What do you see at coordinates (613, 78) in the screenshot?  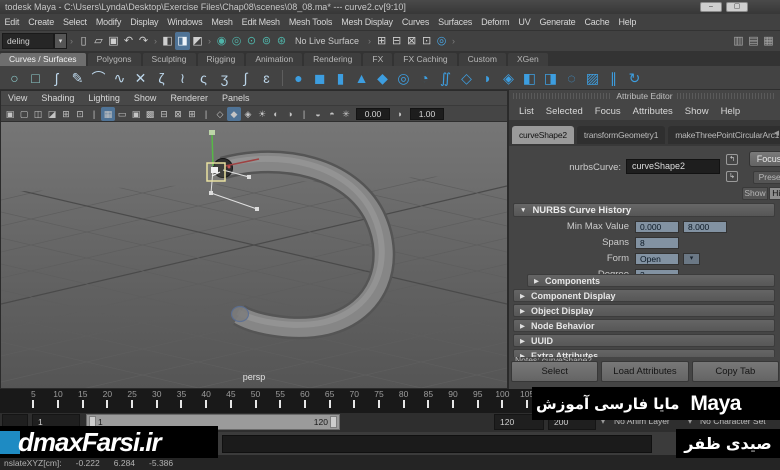 I see `untrim-icon: ∥` at bounding box center [613, 78].